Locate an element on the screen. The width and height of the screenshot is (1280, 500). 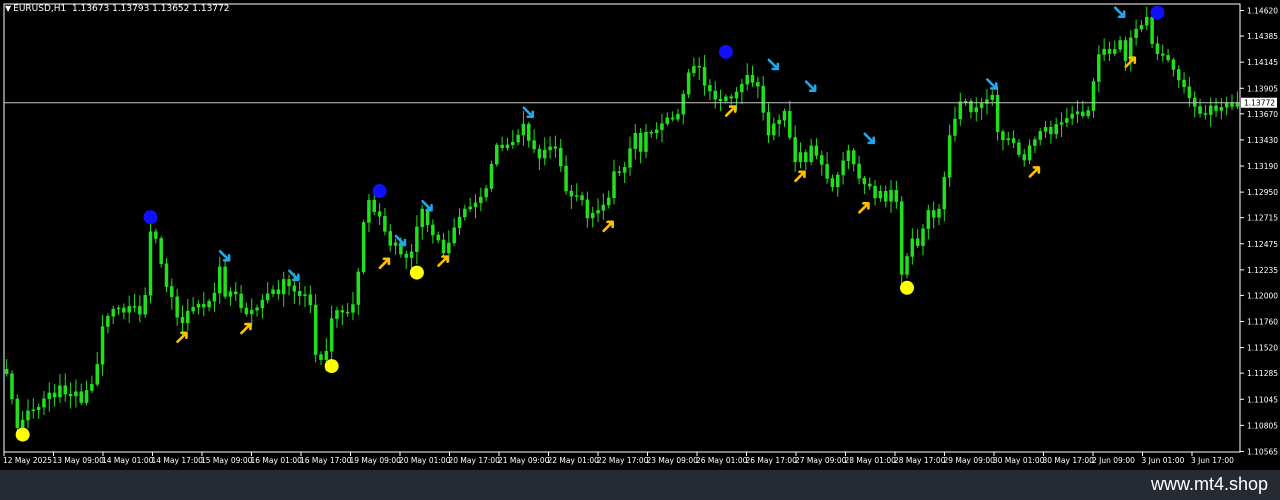
x-tick-label: 2 Jun 09:00 is located at coordinates (1113, 460).